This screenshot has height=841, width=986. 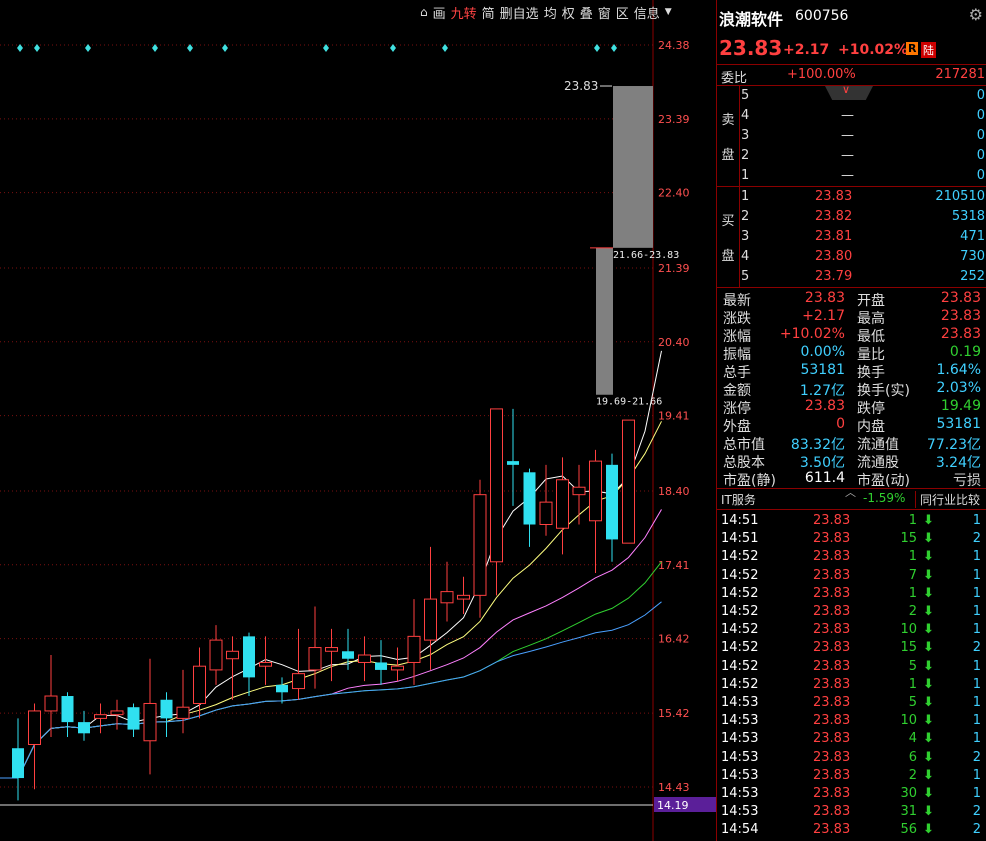 What do you see at coordinates (947, 499) in the screenshot?
I see `industry-compare-button: 同行业比较` at bounding box center [947, 499].